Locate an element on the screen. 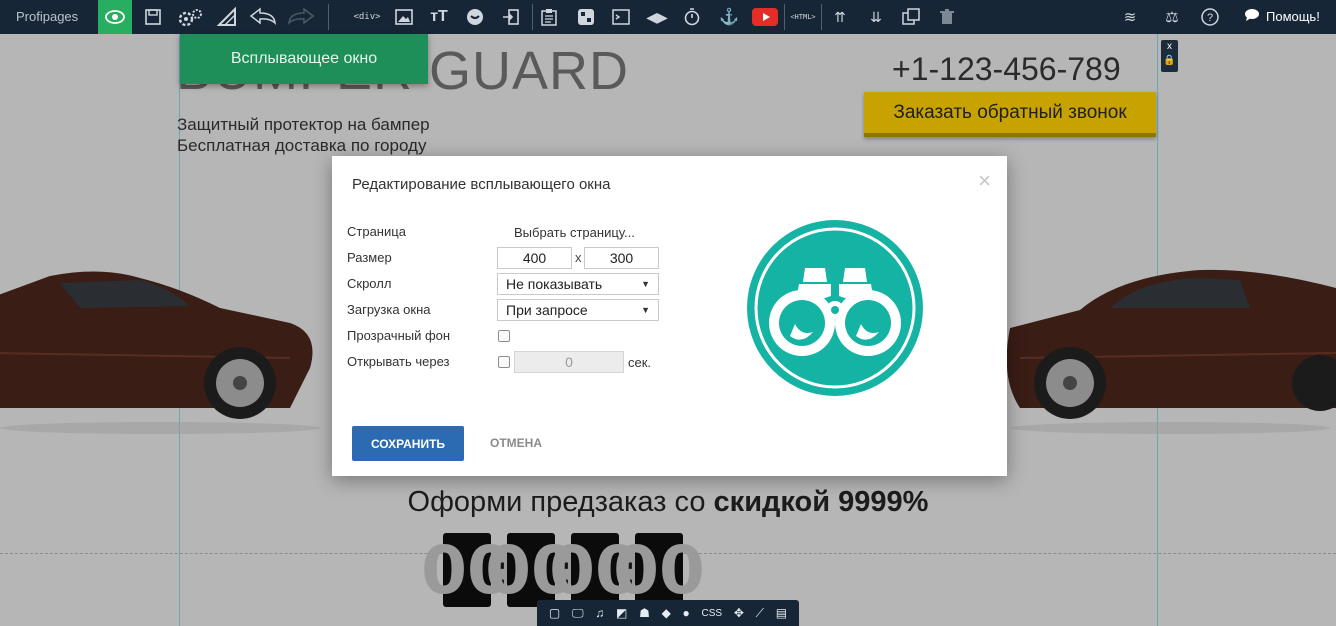 This screenshot has height=626, width=1336. sort-up-icon: ⇈ is located at coordinates (840, 17).